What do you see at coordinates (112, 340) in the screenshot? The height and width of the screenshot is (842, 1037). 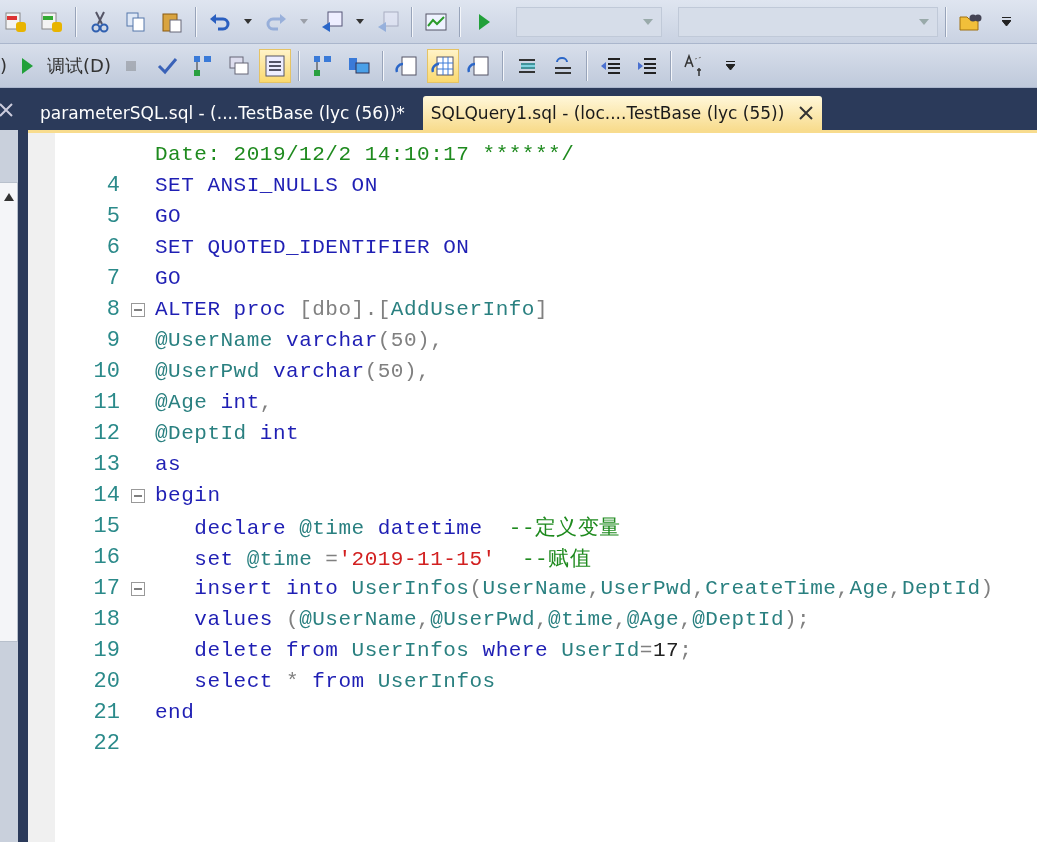 I see `line-number: 9` at bounding box center [112, 340].